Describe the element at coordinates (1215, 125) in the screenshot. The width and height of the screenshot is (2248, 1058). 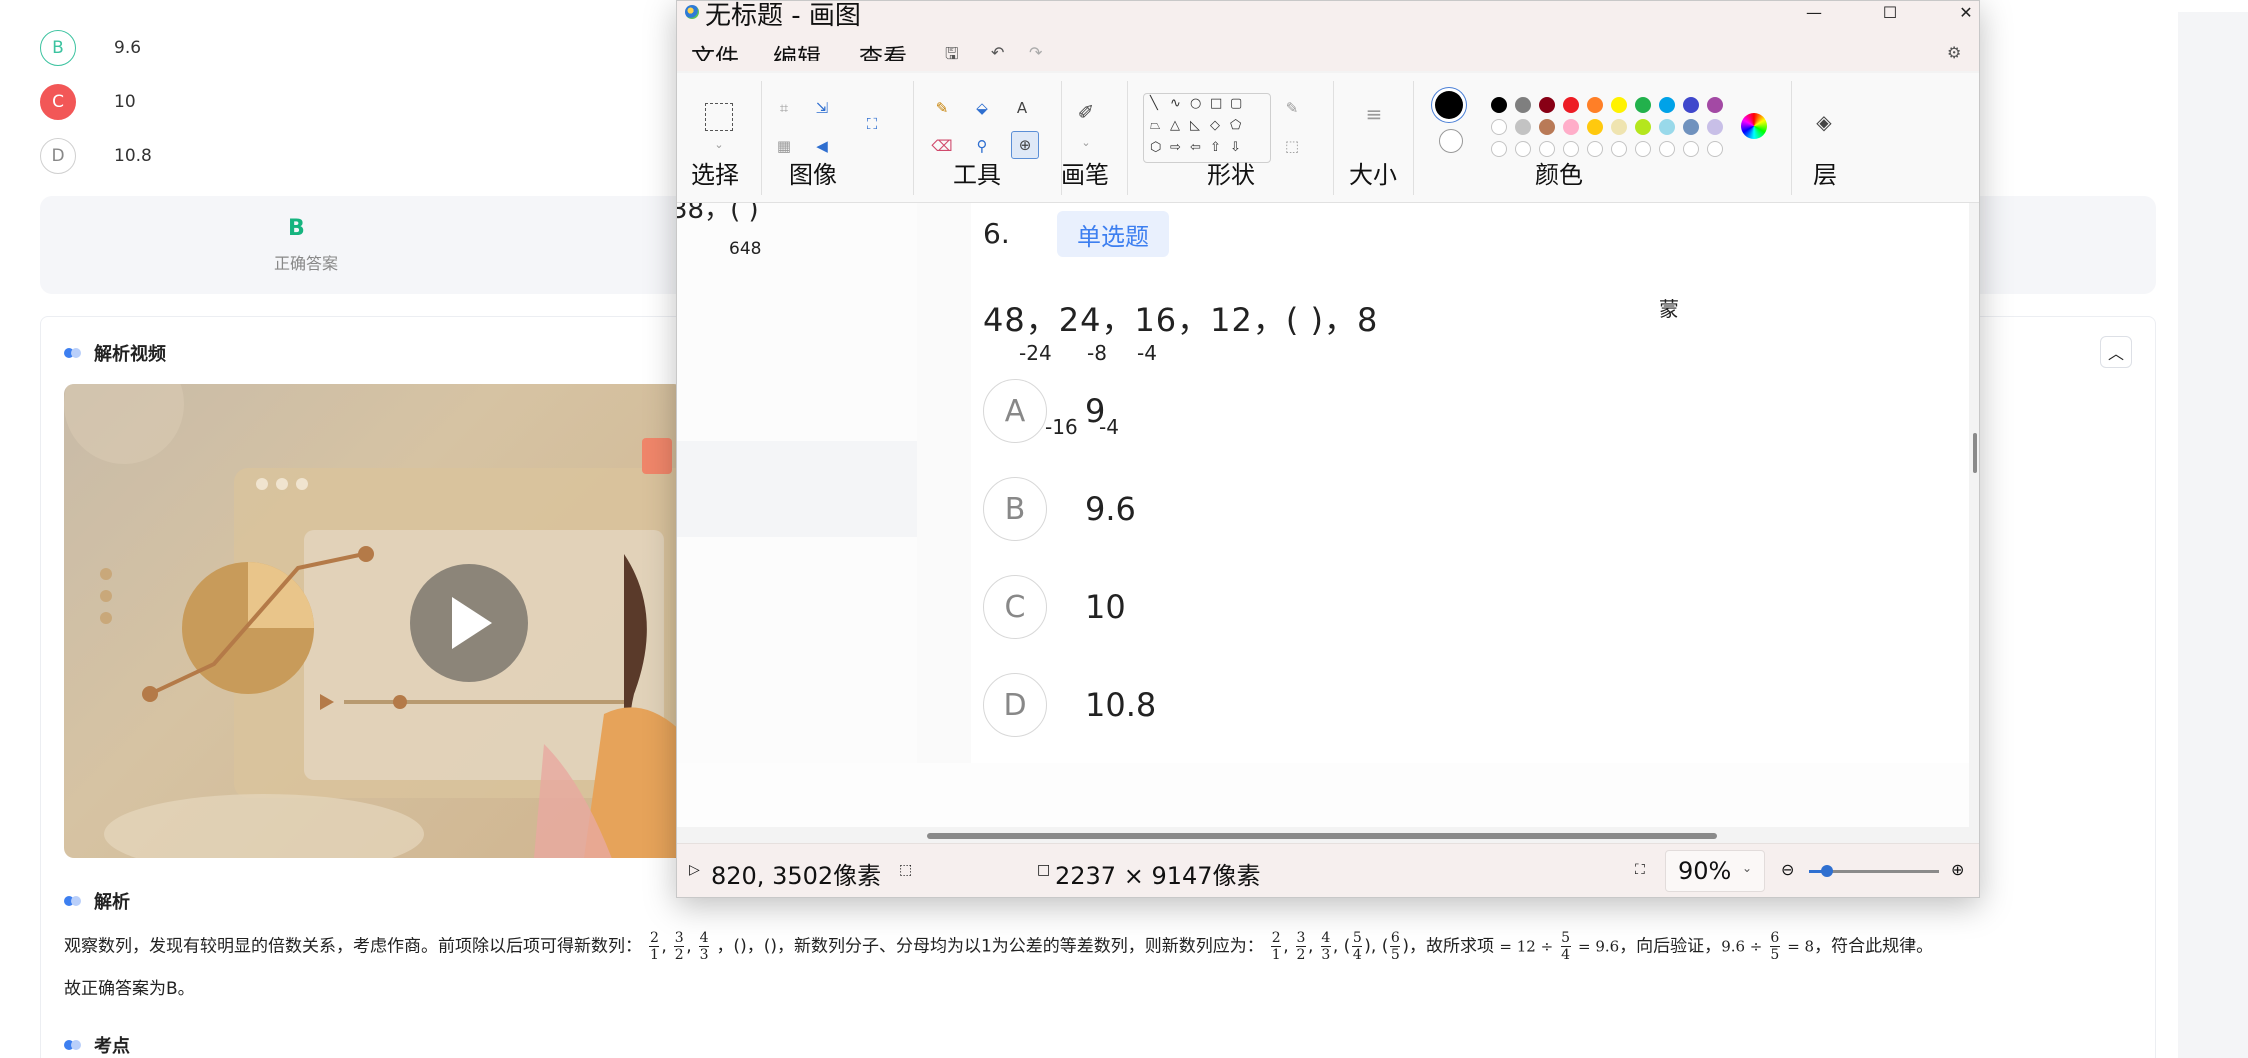
I see `diamond-shape-icon: ◇` at that location.